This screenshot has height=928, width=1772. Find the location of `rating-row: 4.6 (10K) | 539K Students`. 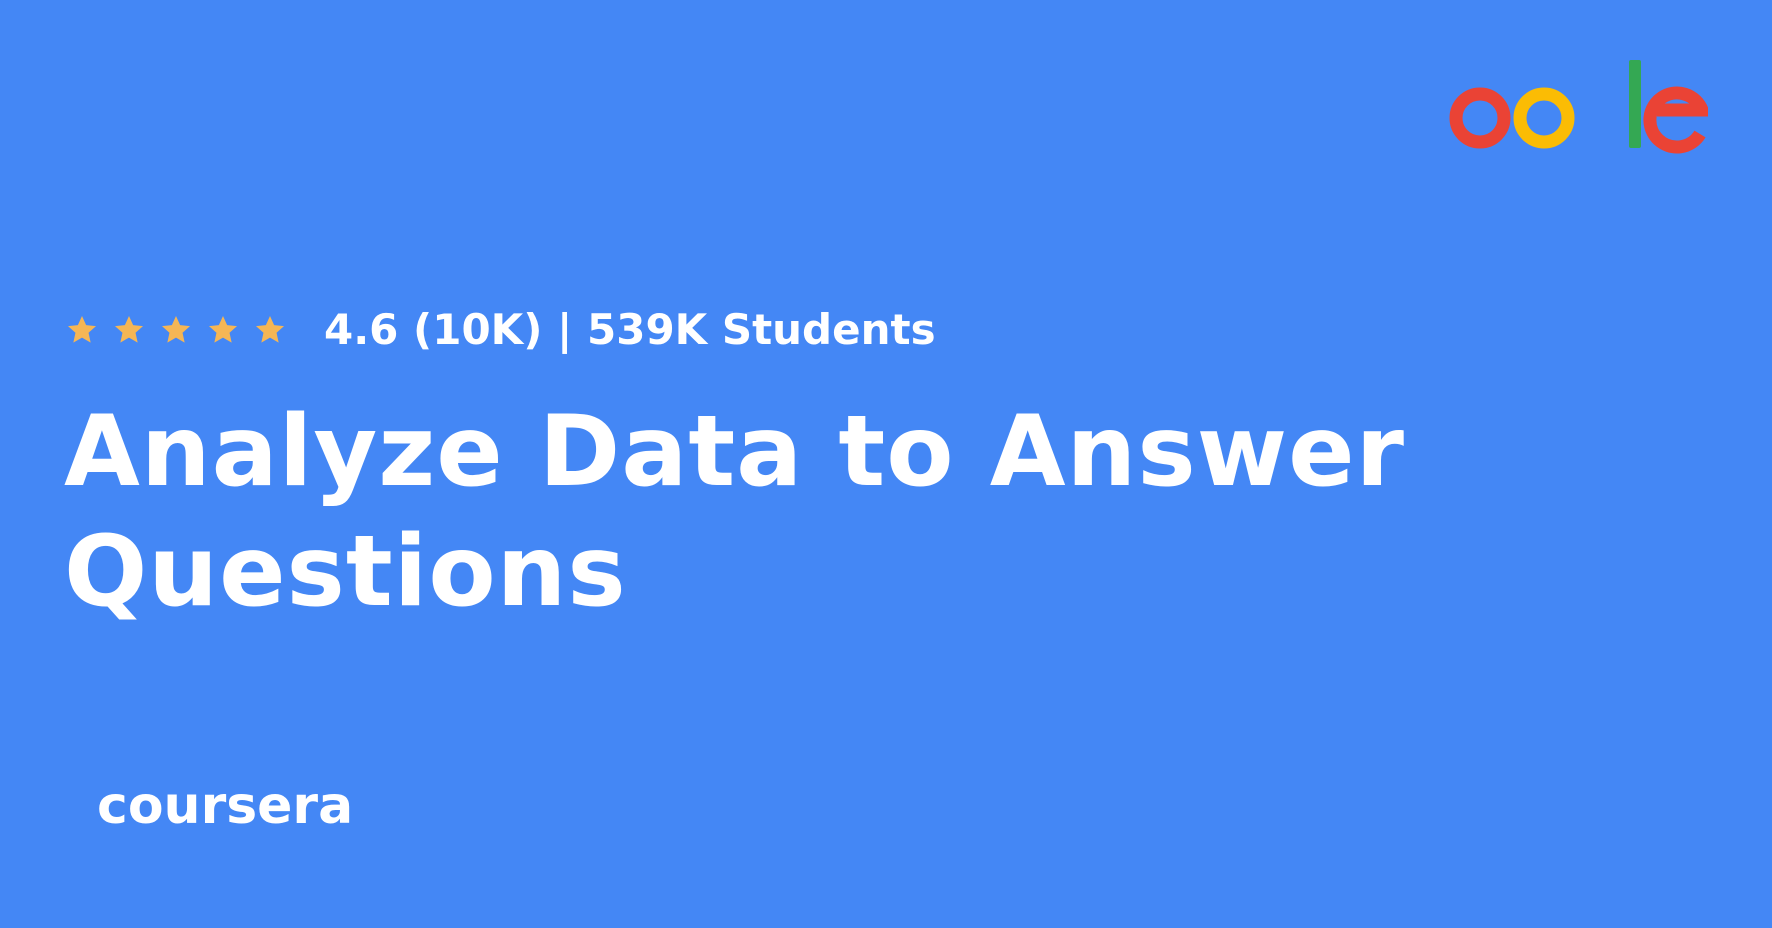

rating-row: 4.6 (10K) | 539K Students is located at coordinates (501, 330).